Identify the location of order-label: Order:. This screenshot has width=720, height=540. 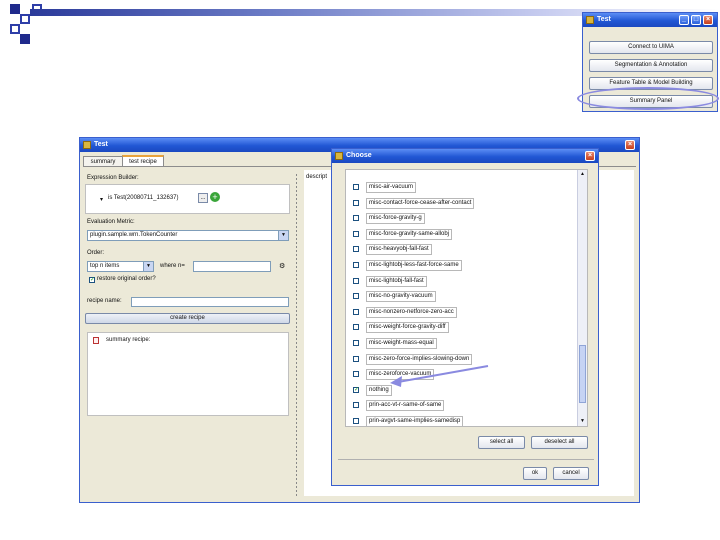
(96, 253).